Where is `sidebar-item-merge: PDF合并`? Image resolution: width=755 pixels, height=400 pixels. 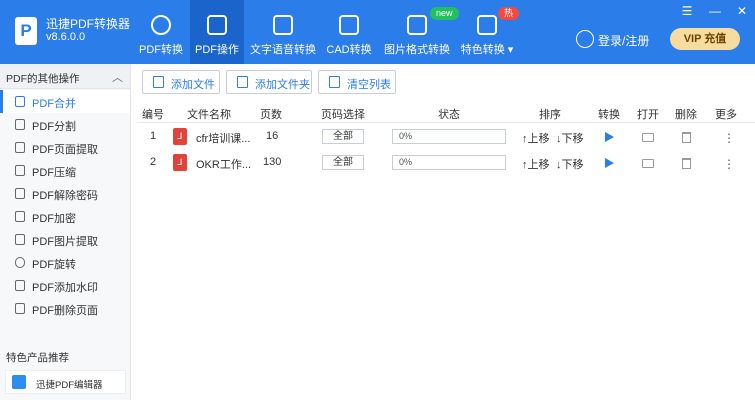
sidebar-item-merge: PDF合并 is located at coordinates (65, 101).